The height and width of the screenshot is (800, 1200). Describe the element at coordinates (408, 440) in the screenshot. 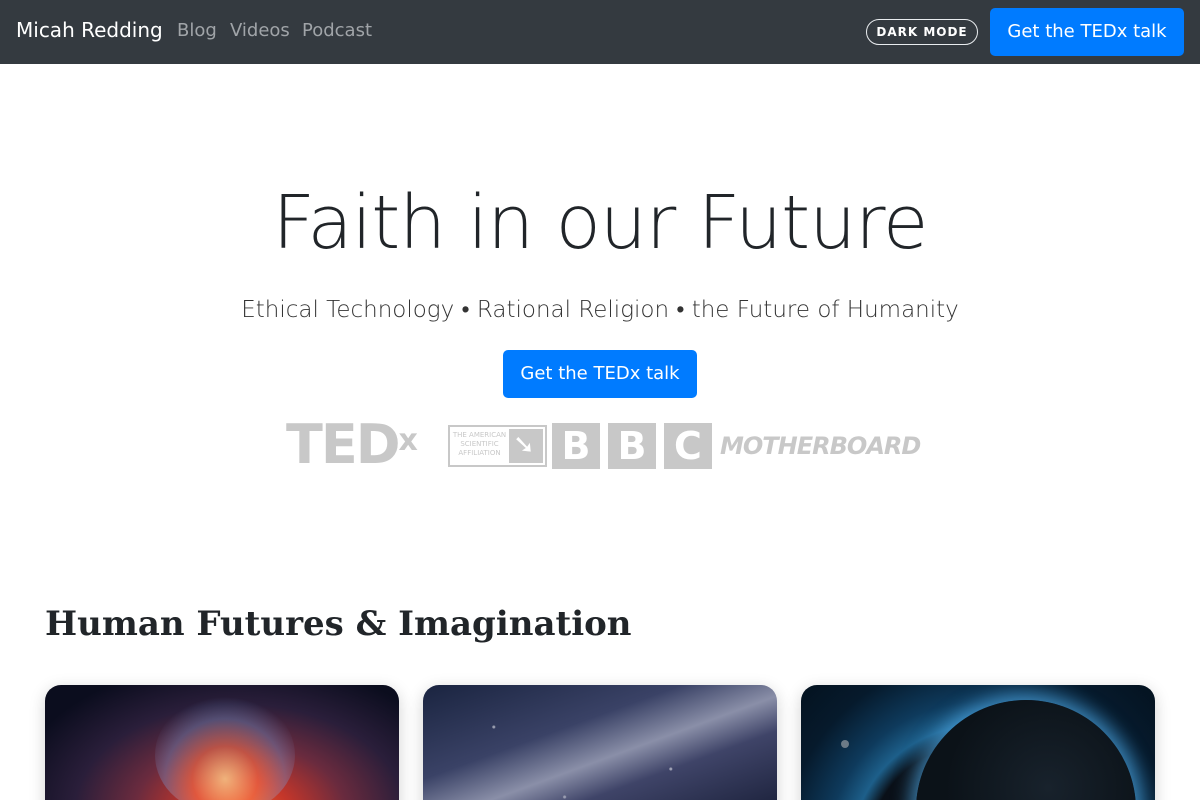

I see `tedx-logo-x: x` at that location.